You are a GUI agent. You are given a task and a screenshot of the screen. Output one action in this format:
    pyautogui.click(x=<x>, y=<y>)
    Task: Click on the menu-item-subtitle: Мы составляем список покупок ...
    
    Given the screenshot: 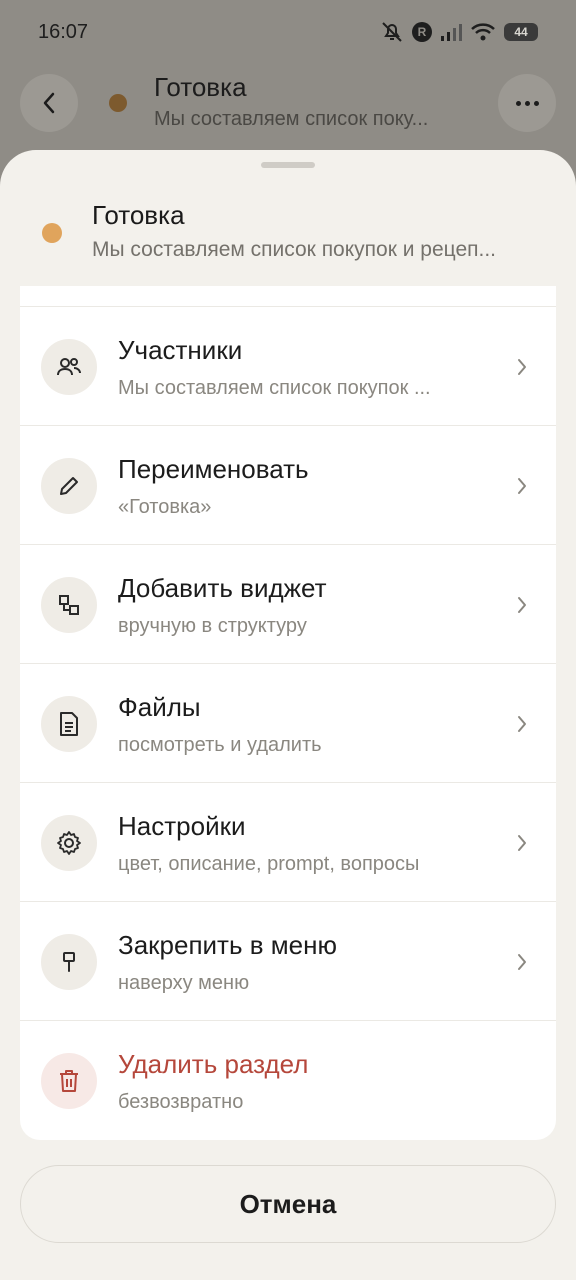 What is the action you would take?
    pyautogui.click(x=274, y=388)
    